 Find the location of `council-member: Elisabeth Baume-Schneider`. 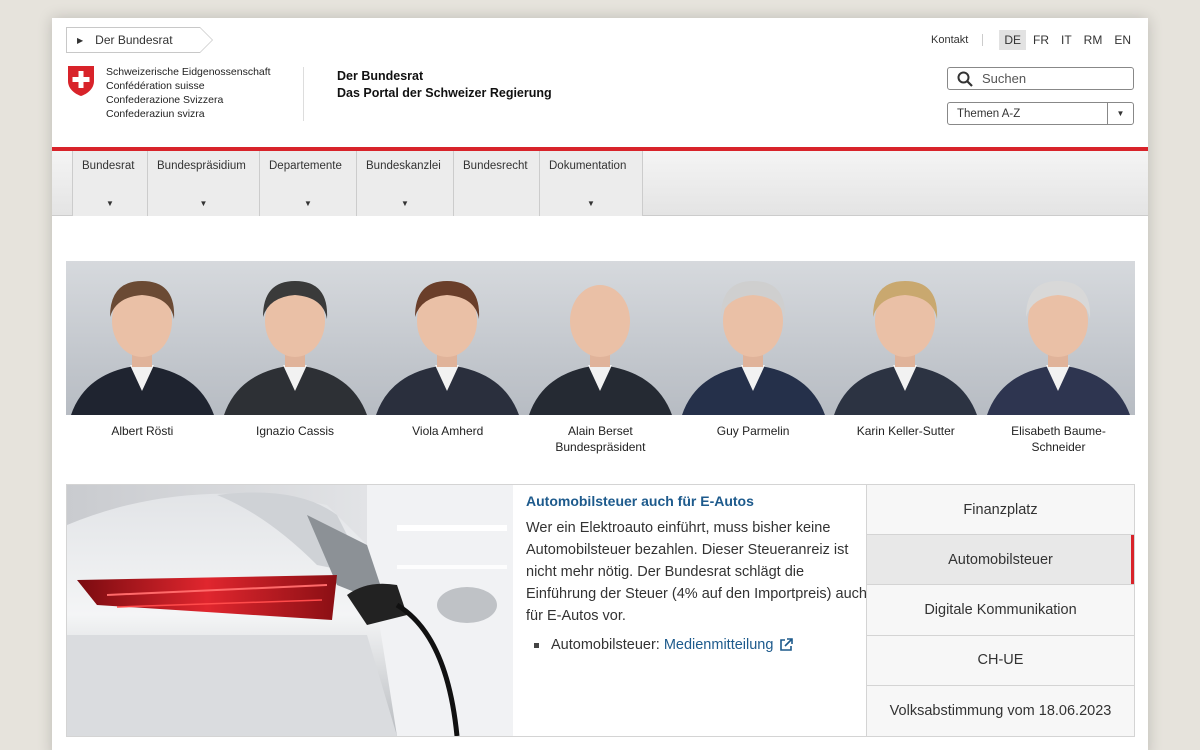

council-member: Elisabeth Baume-Schneider is located at coordinates (1058, 439).